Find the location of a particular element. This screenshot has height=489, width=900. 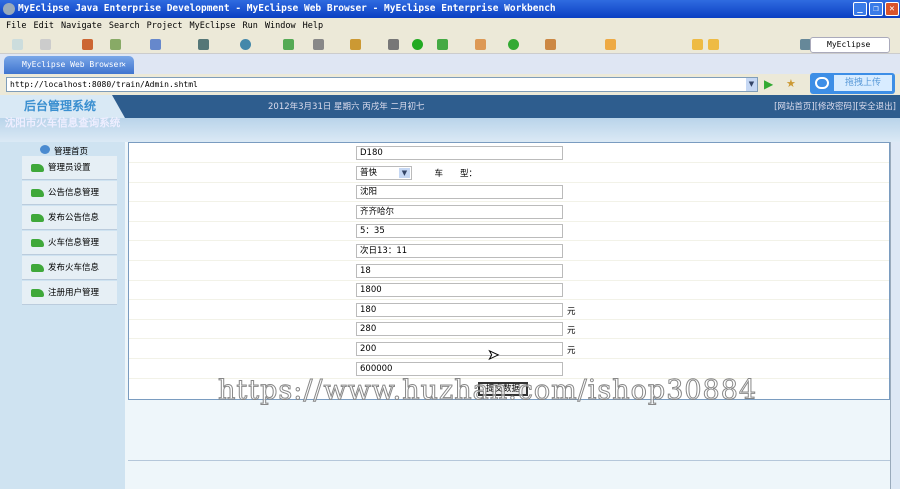

link-change-password: [修改密码] is located at coordinates (835, 107).